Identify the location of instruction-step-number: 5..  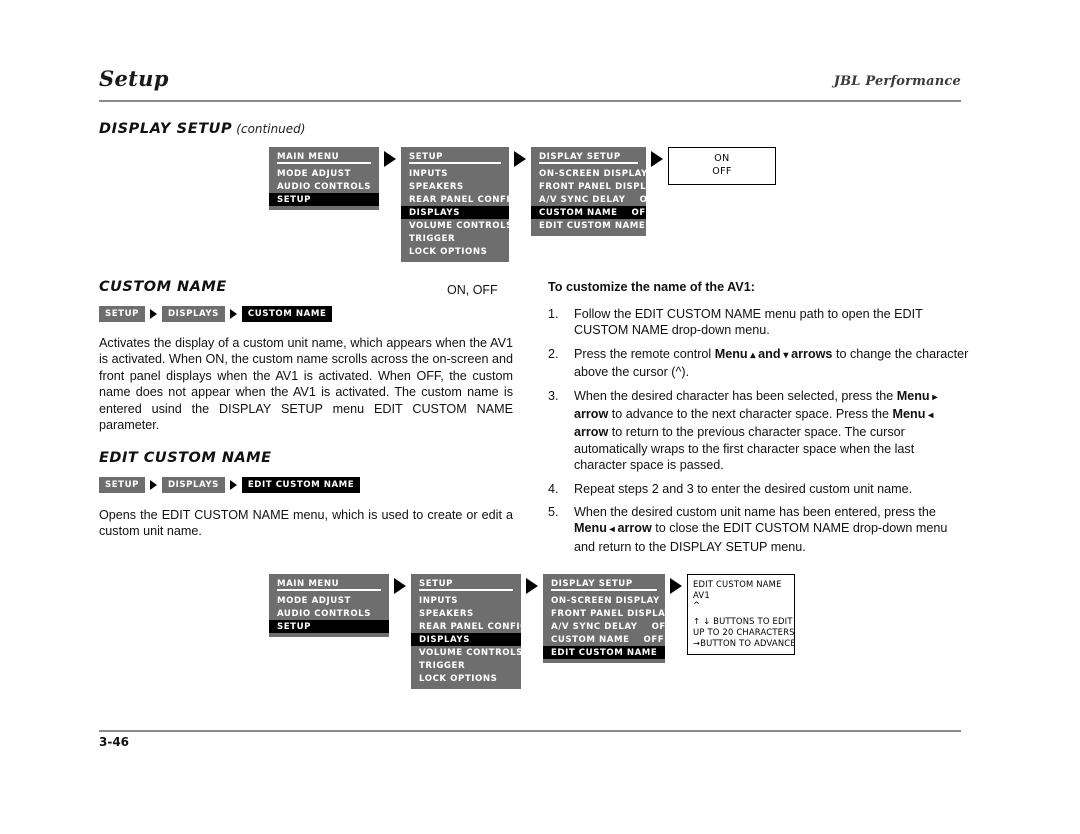
(553, 512).